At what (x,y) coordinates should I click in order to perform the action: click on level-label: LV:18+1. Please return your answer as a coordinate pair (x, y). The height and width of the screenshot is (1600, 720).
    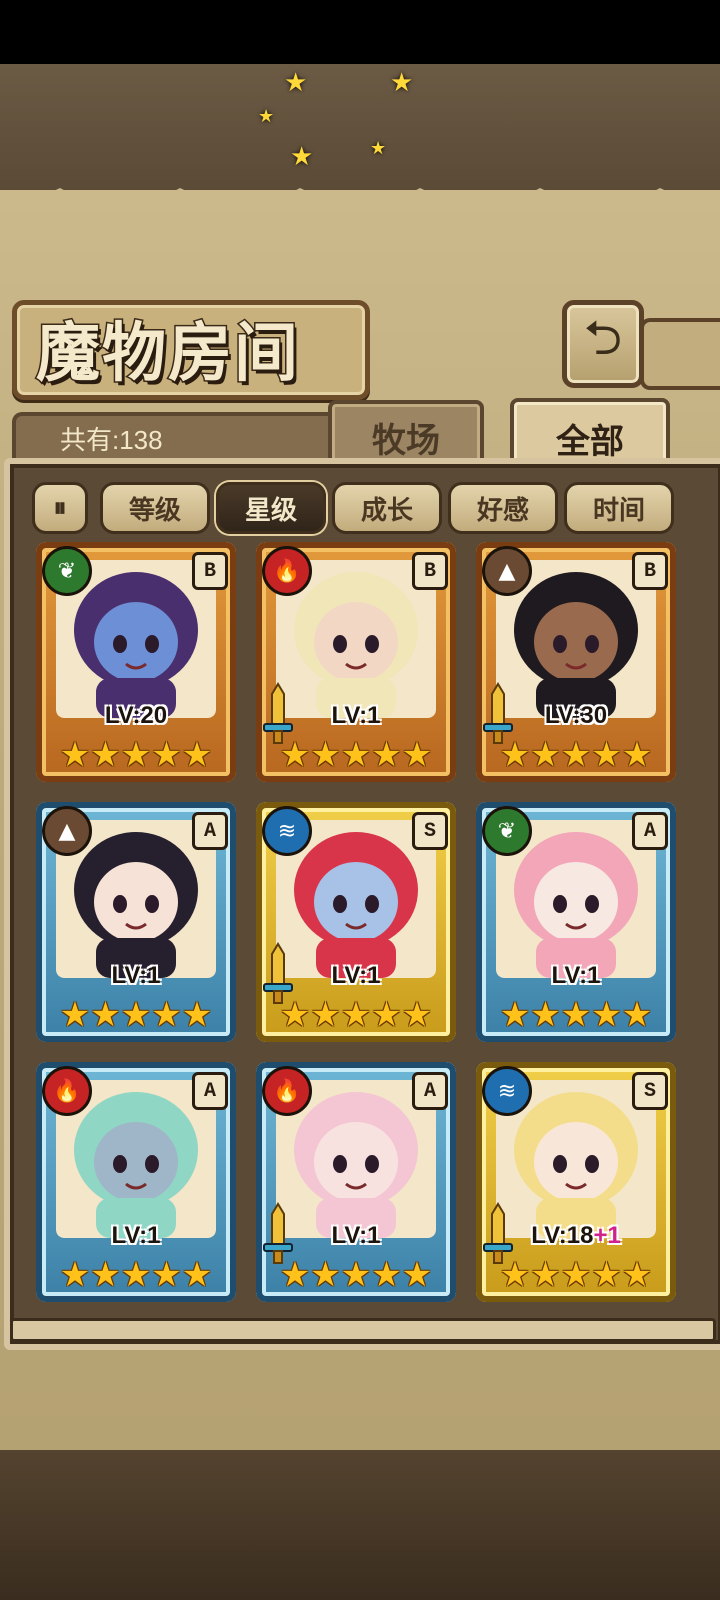
    Looking at the image, I should click on (576, 1236).